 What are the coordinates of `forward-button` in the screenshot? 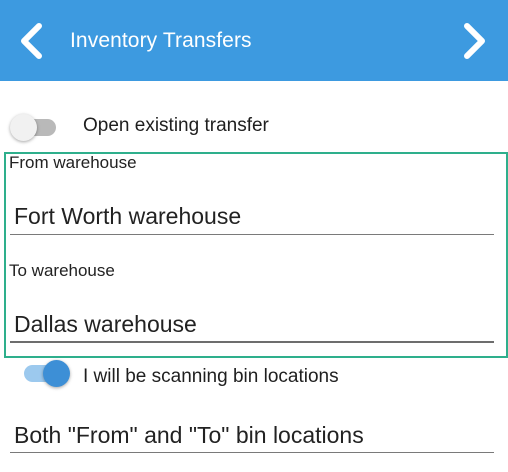 It's located at (475, 41).